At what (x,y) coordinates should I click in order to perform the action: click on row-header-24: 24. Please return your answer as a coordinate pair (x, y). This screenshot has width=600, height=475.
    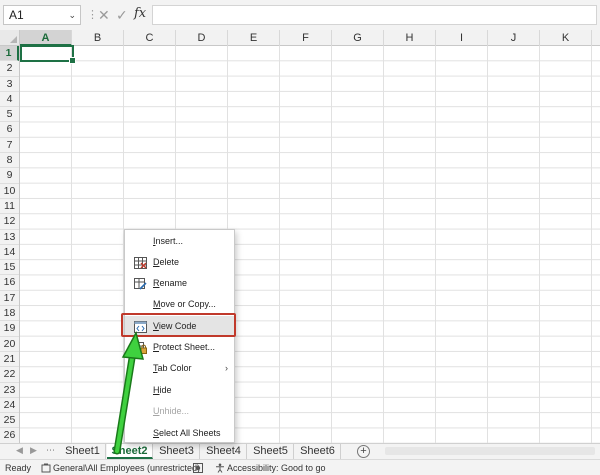
    Looking at the image, I should click on (9, 406).